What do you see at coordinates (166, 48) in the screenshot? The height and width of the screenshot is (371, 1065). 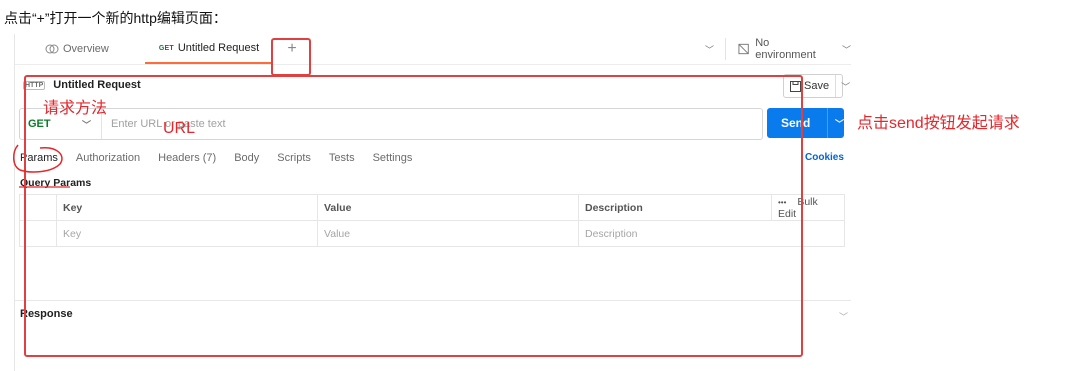 I see `tab-method: GET` at bounding box center [166, 48].